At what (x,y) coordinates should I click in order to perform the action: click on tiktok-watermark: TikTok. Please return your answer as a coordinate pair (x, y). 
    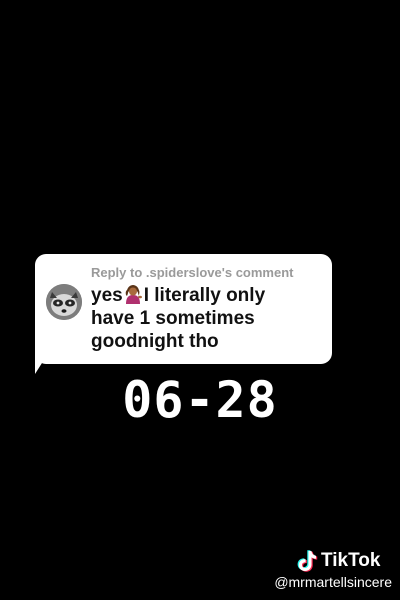
    Looking at the image, I should click on (338, 561).